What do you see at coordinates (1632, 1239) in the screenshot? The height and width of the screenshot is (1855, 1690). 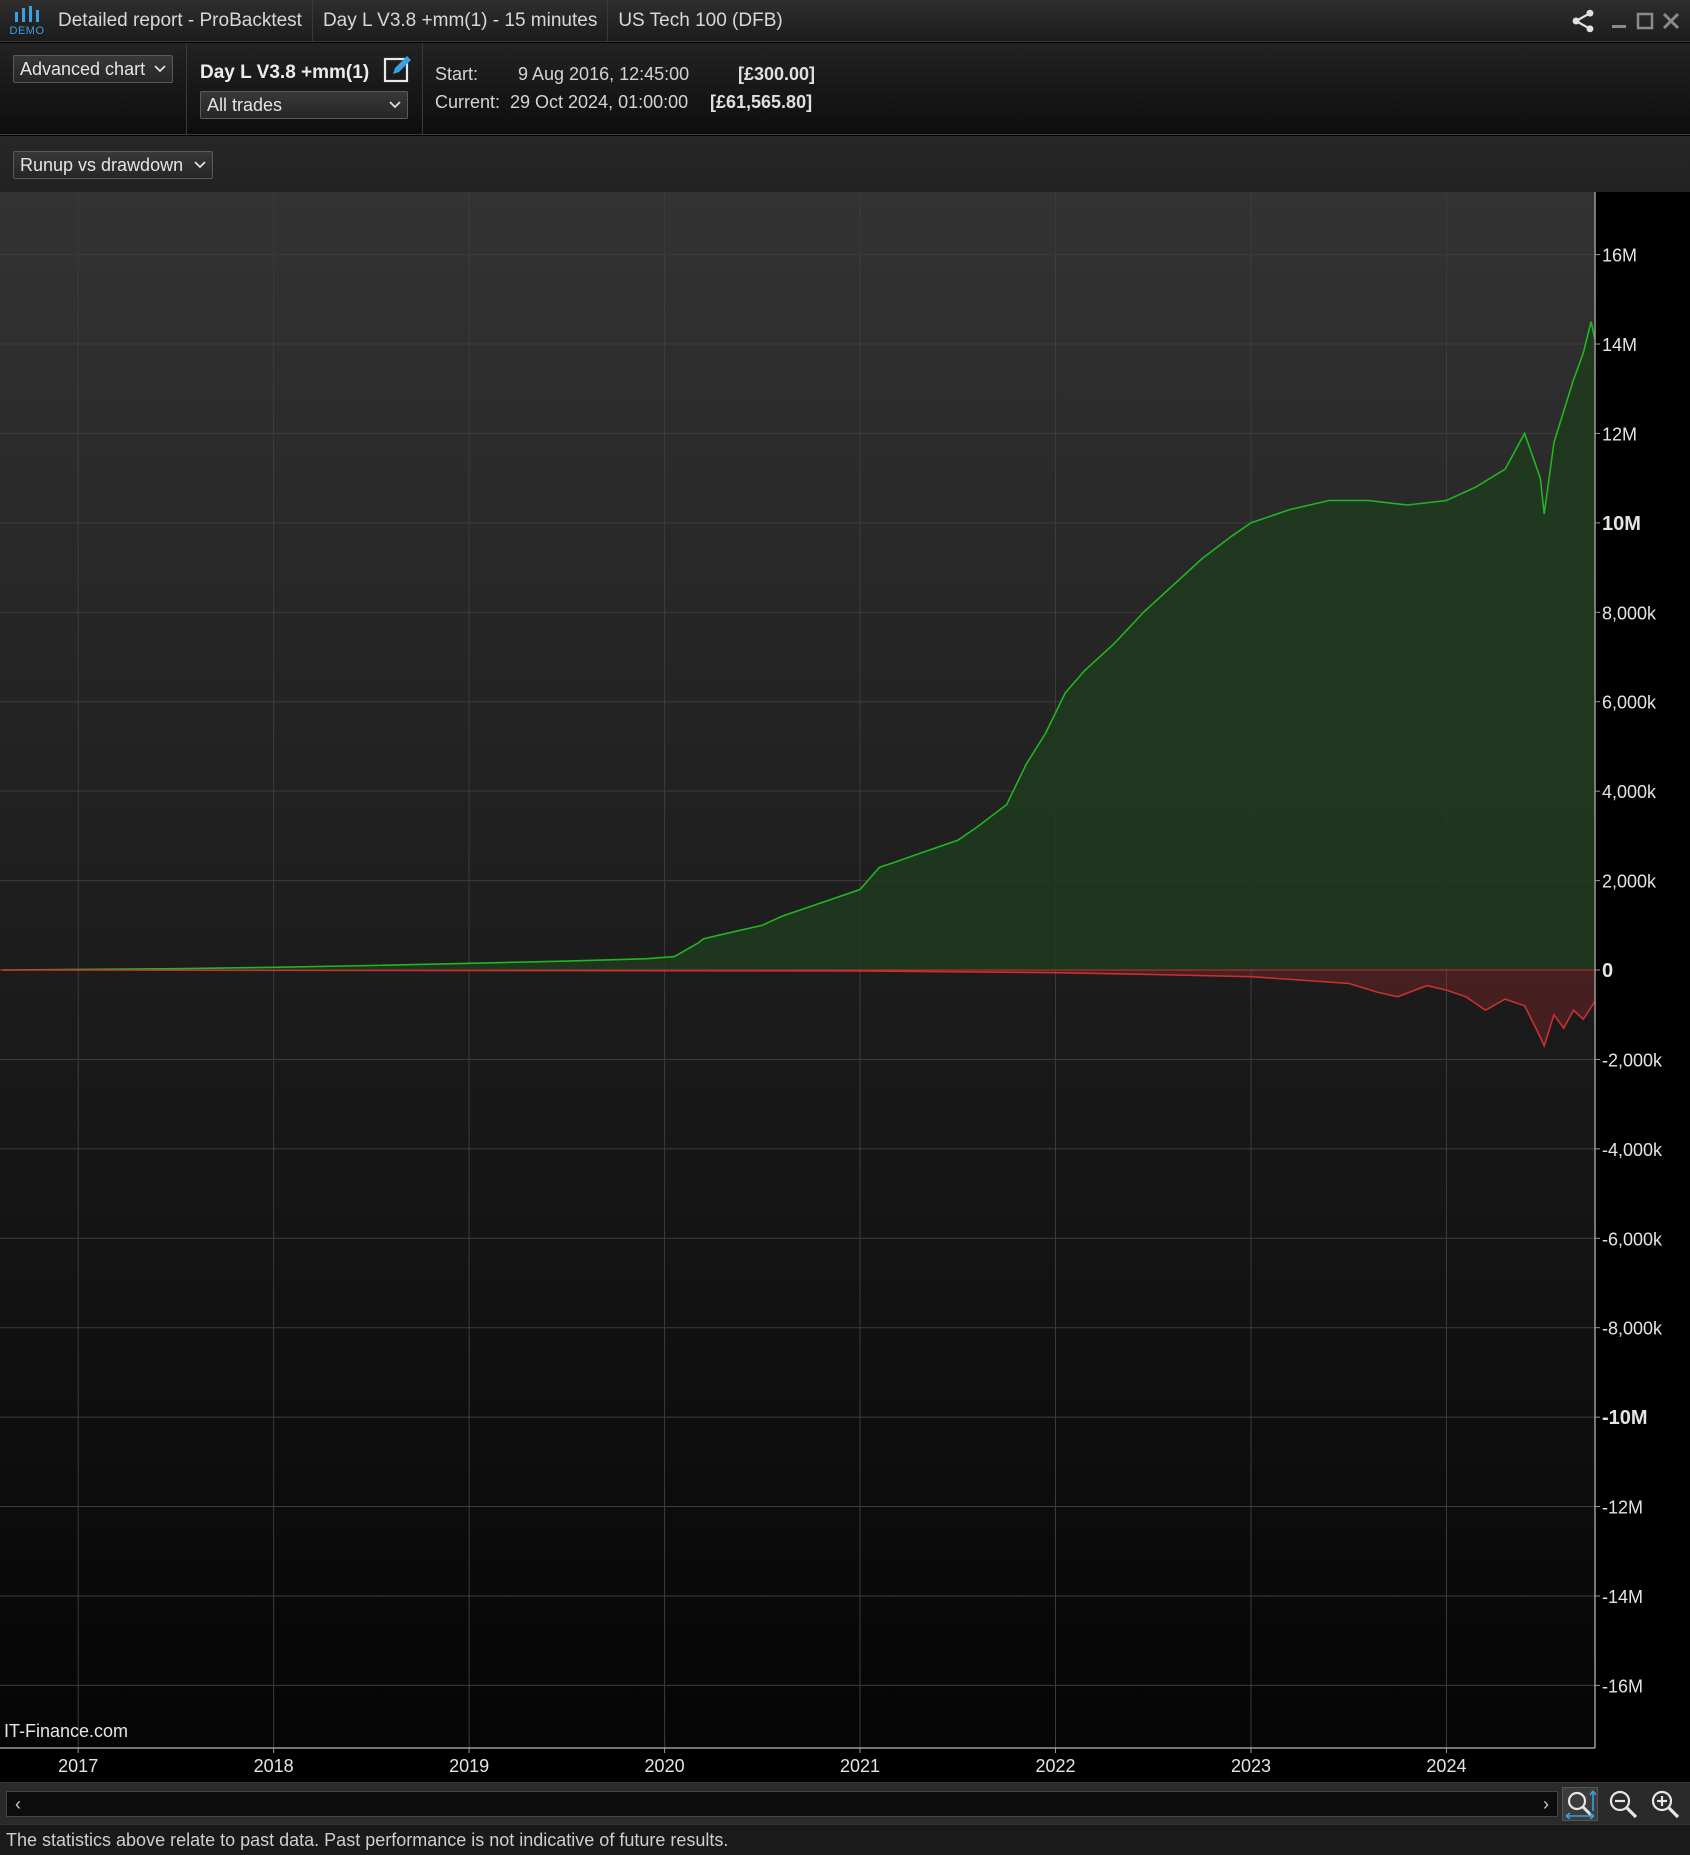 I see `y-tick-label: -6,000k` at bounding box center [1632, 1239].